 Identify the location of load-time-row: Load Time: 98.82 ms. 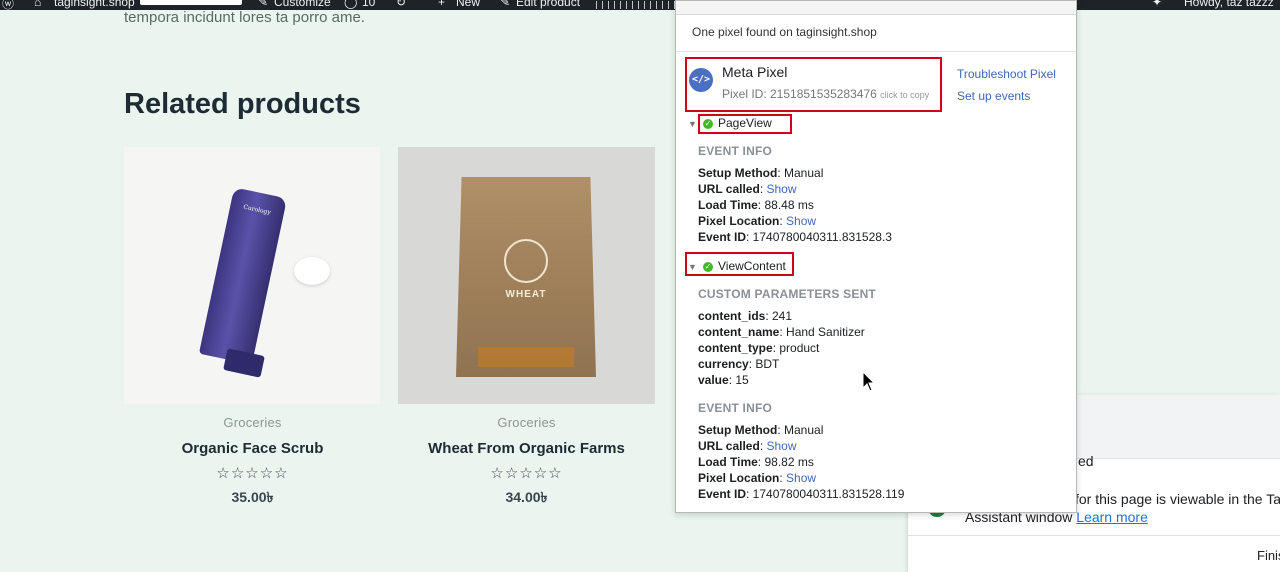
(756, 462).